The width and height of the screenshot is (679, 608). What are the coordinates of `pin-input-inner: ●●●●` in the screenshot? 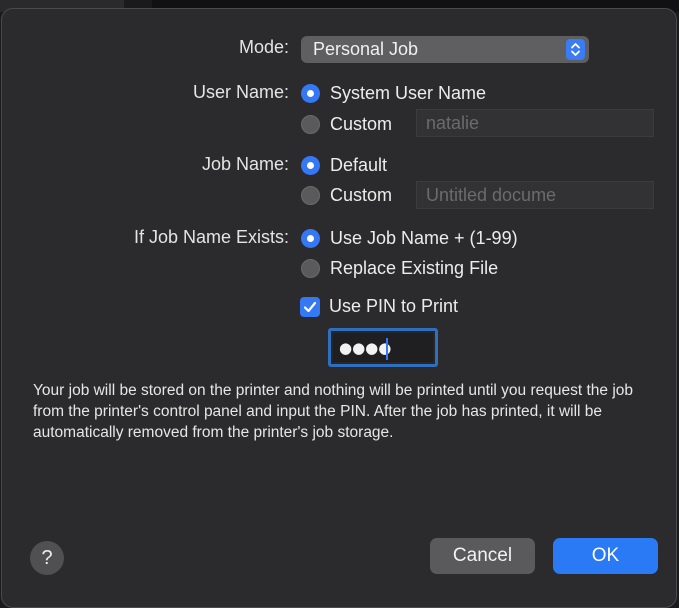 It's located at (383, 347).